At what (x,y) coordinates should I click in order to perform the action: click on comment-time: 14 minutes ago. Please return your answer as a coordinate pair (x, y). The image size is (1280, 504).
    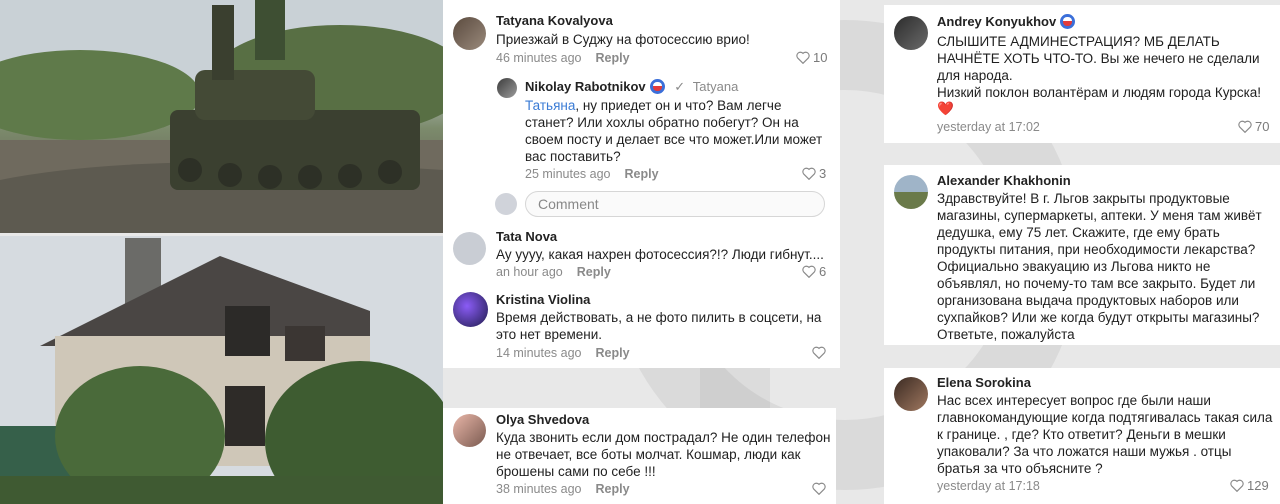
    Looking at the image, I should click on (539, 353).